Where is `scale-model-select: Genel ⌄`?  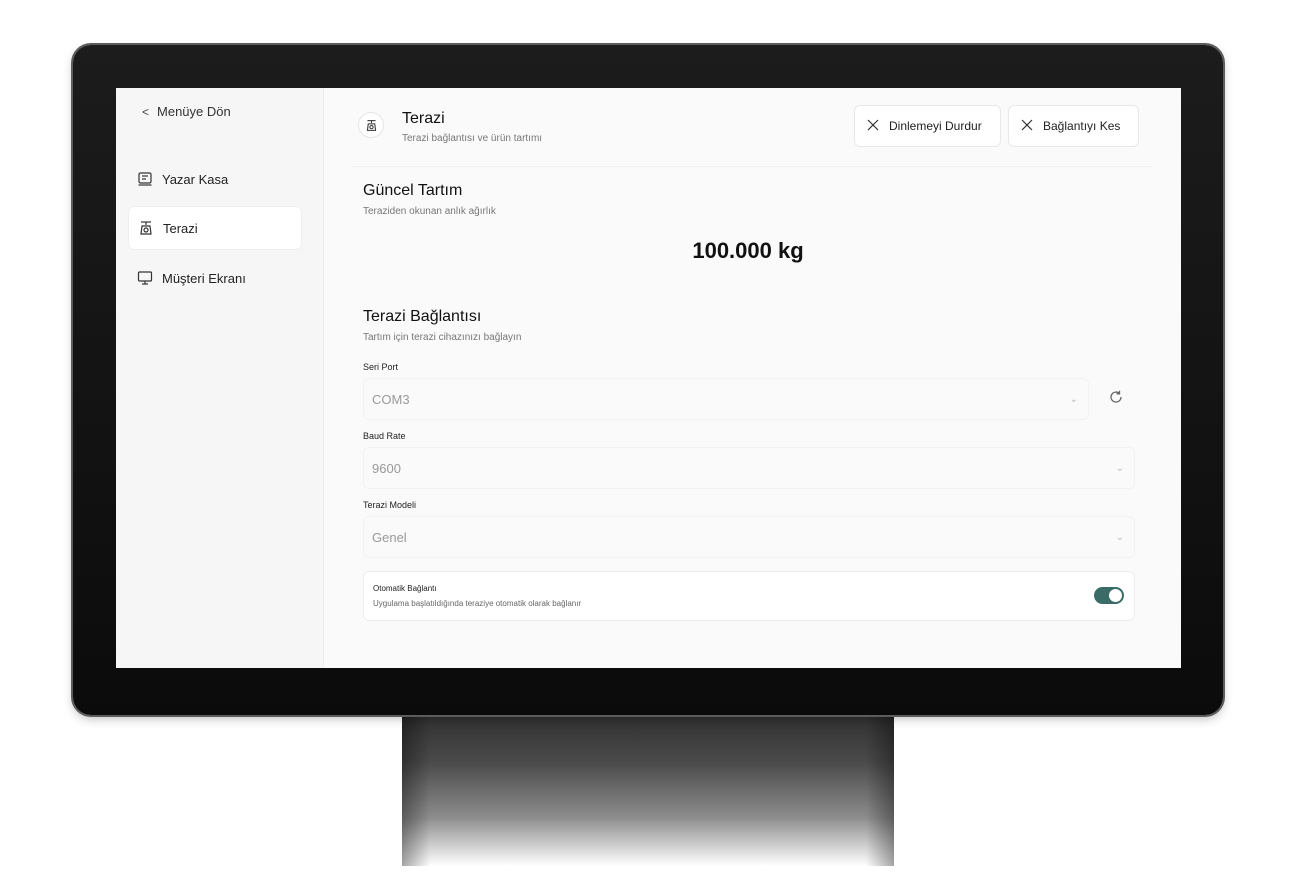 scale-model-select: Genel ⌄ is located at coordinates (749, 537).